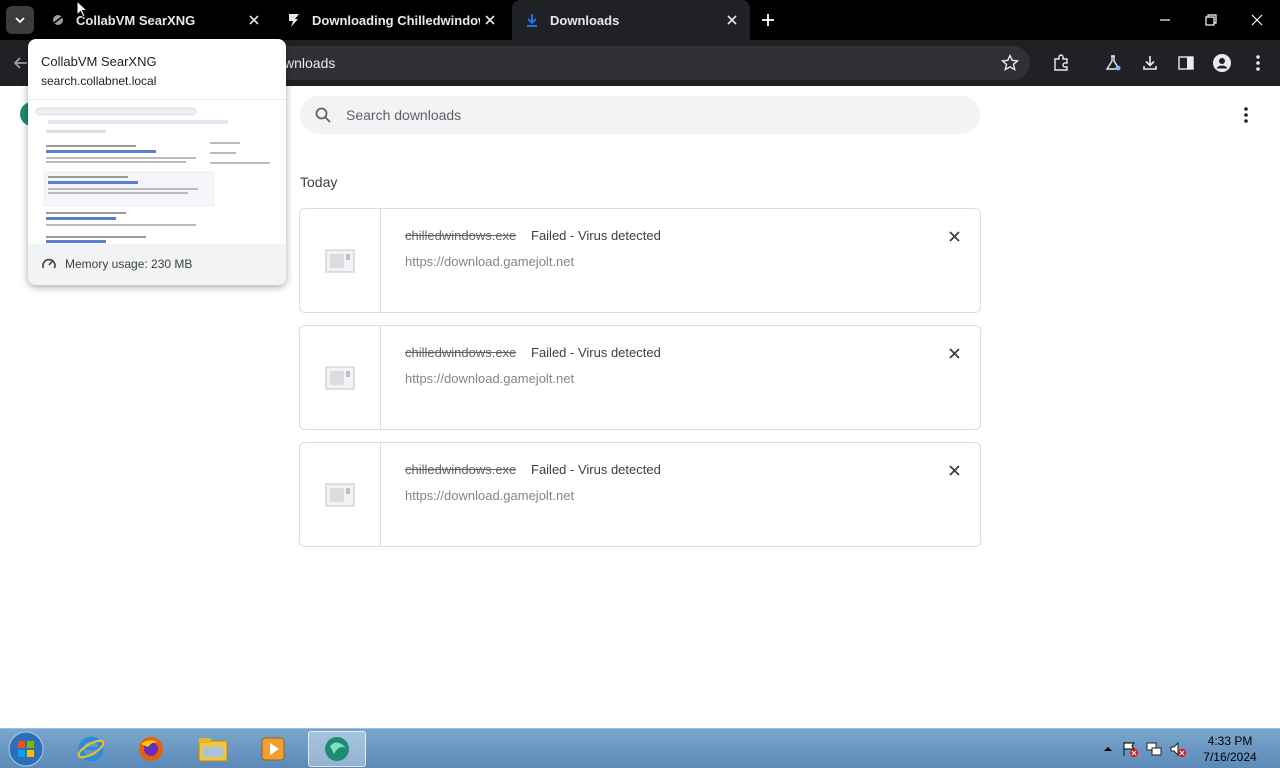 The height and width of the screenshot is (768, 1280). I want to click on browser-icon, so click(337, 749).